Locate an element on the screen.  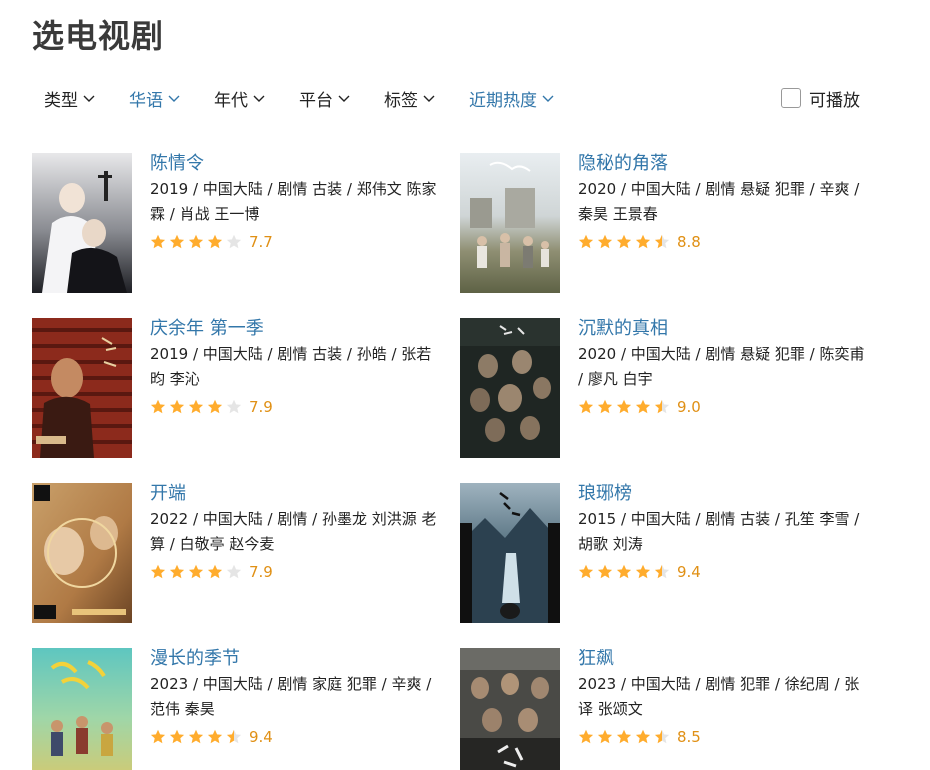
rating-score: 7.9 is located at coordinates (261, 407).